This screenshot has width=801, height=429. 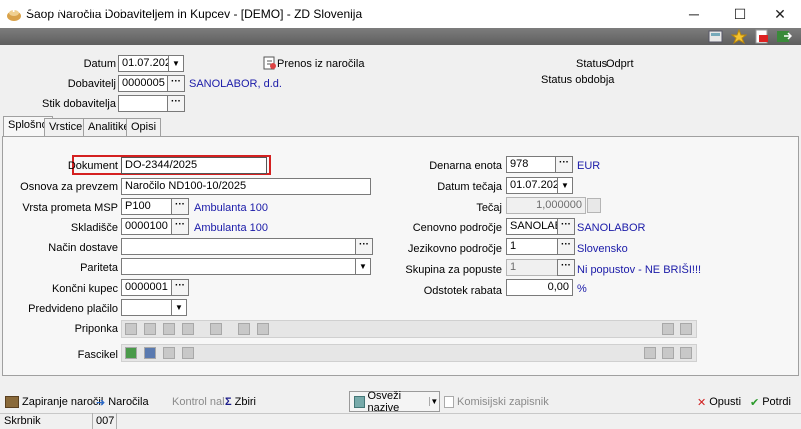 What do you see at coordinates (54, 402) in the screenshot?
I see `zapiranje-button: Zapiranje naročil` at bounding box center [54, 402].